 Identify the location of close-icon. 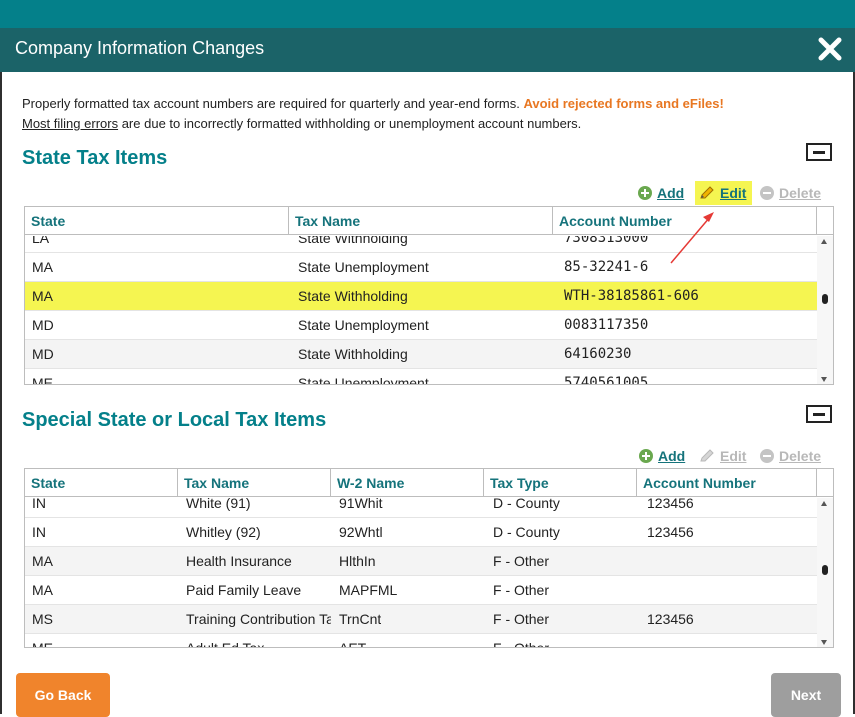
(830, 49).